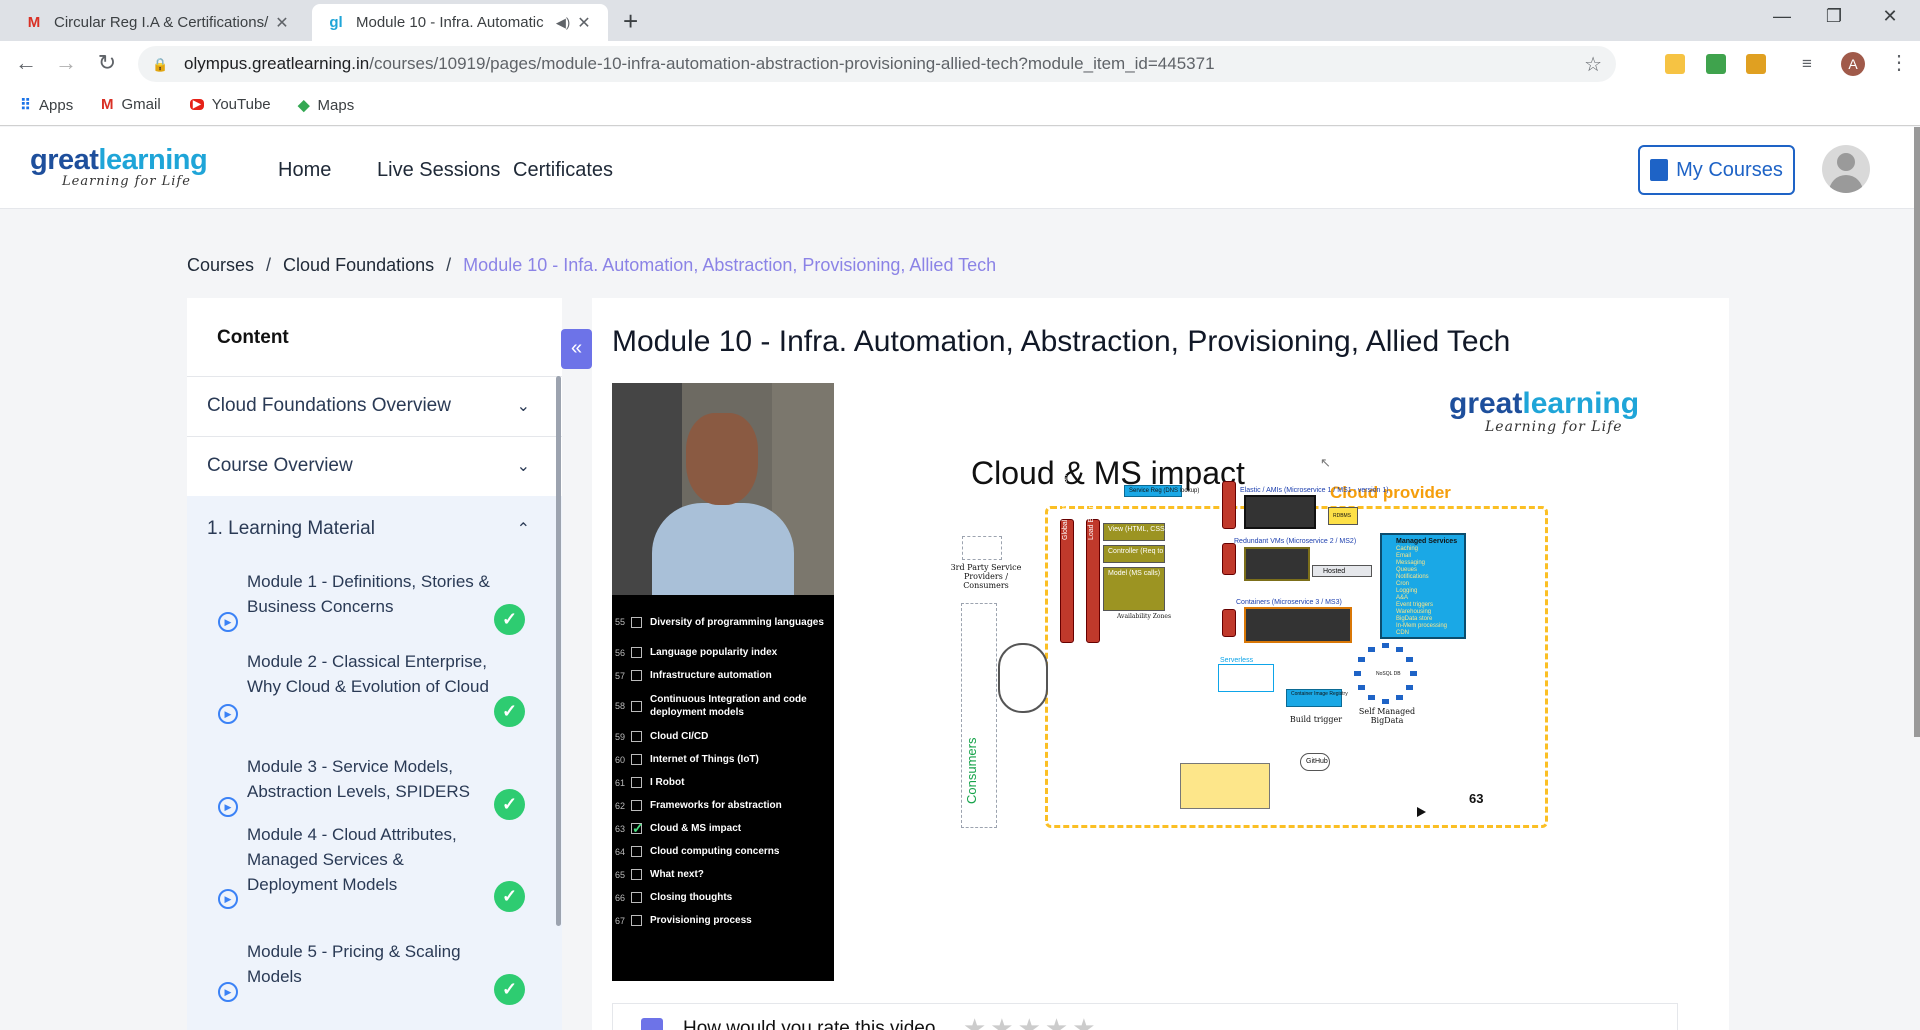  Describe the element at coordinates (1853, 64) in the screenshot. I see `browser-profile-avatar: A` at that location.